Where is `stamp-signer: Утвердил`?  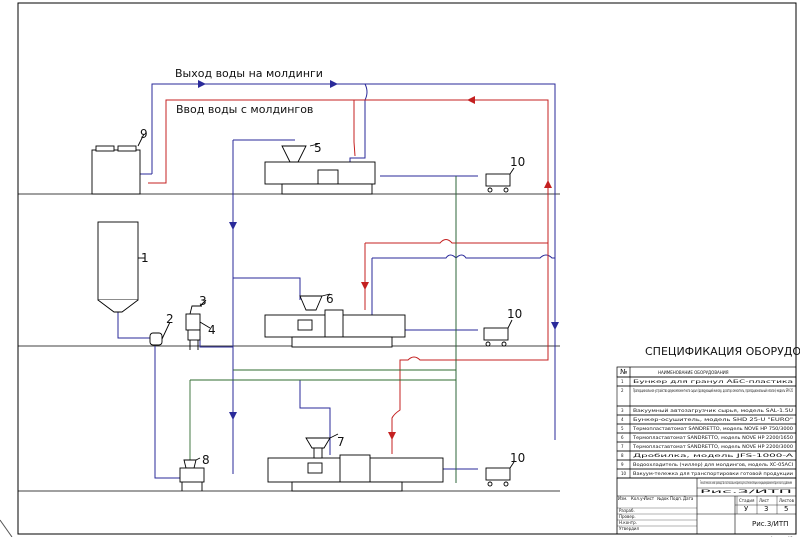
stamp-signer: Утвердил is located at coordinates (629, 528).